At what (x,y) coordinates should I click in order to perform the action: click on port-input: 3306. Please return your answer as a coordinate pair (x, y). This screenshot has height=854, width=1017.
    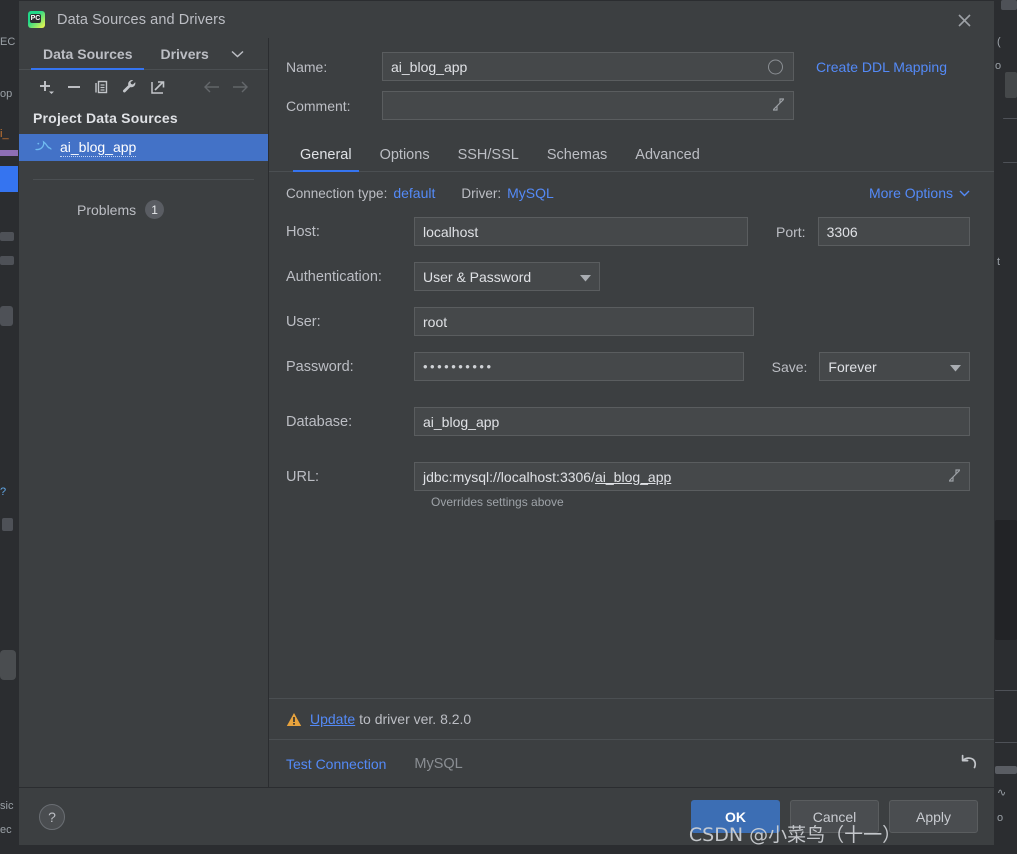
    Looking at the image, I should click on (893, 231).